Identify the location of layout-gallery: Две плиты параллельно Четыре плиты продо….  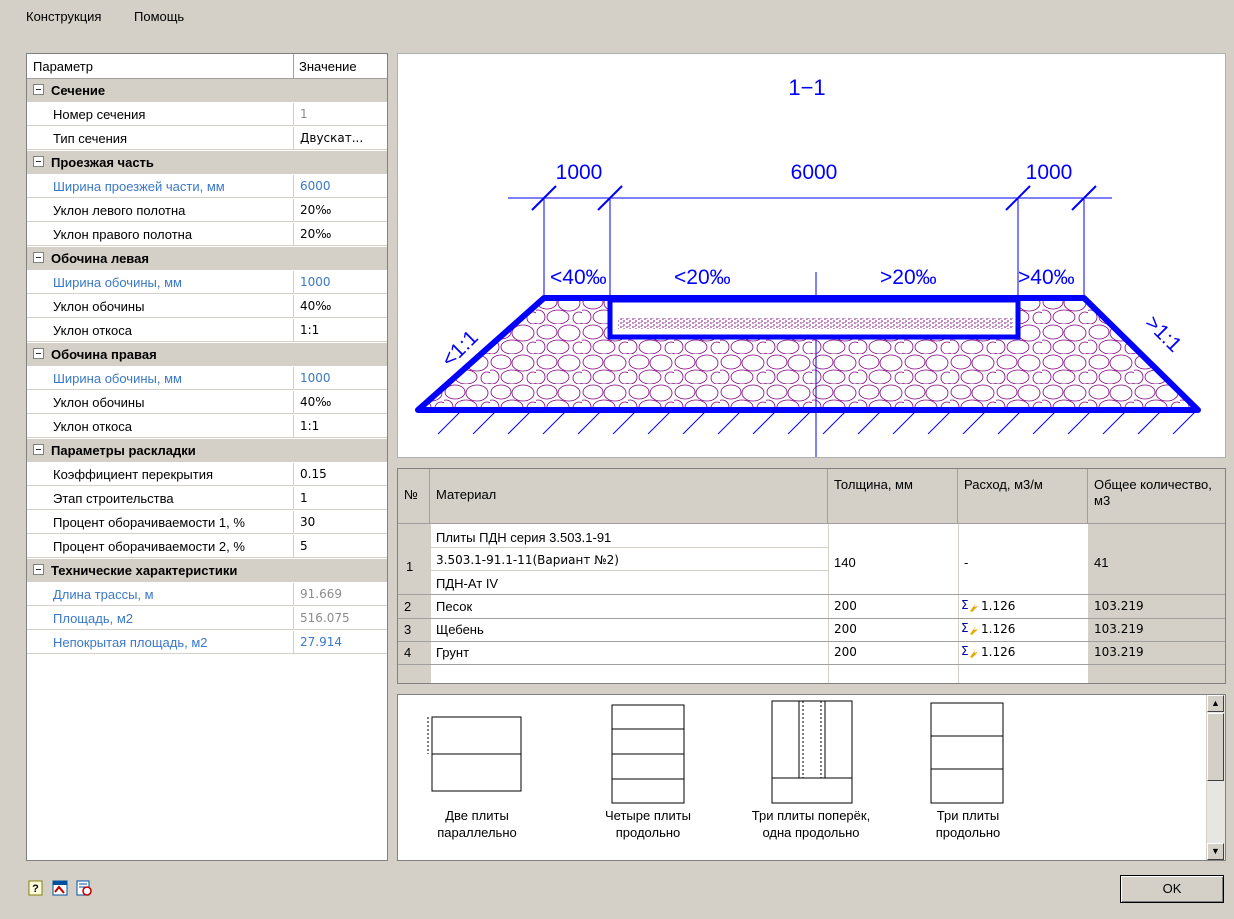
(811, 777).